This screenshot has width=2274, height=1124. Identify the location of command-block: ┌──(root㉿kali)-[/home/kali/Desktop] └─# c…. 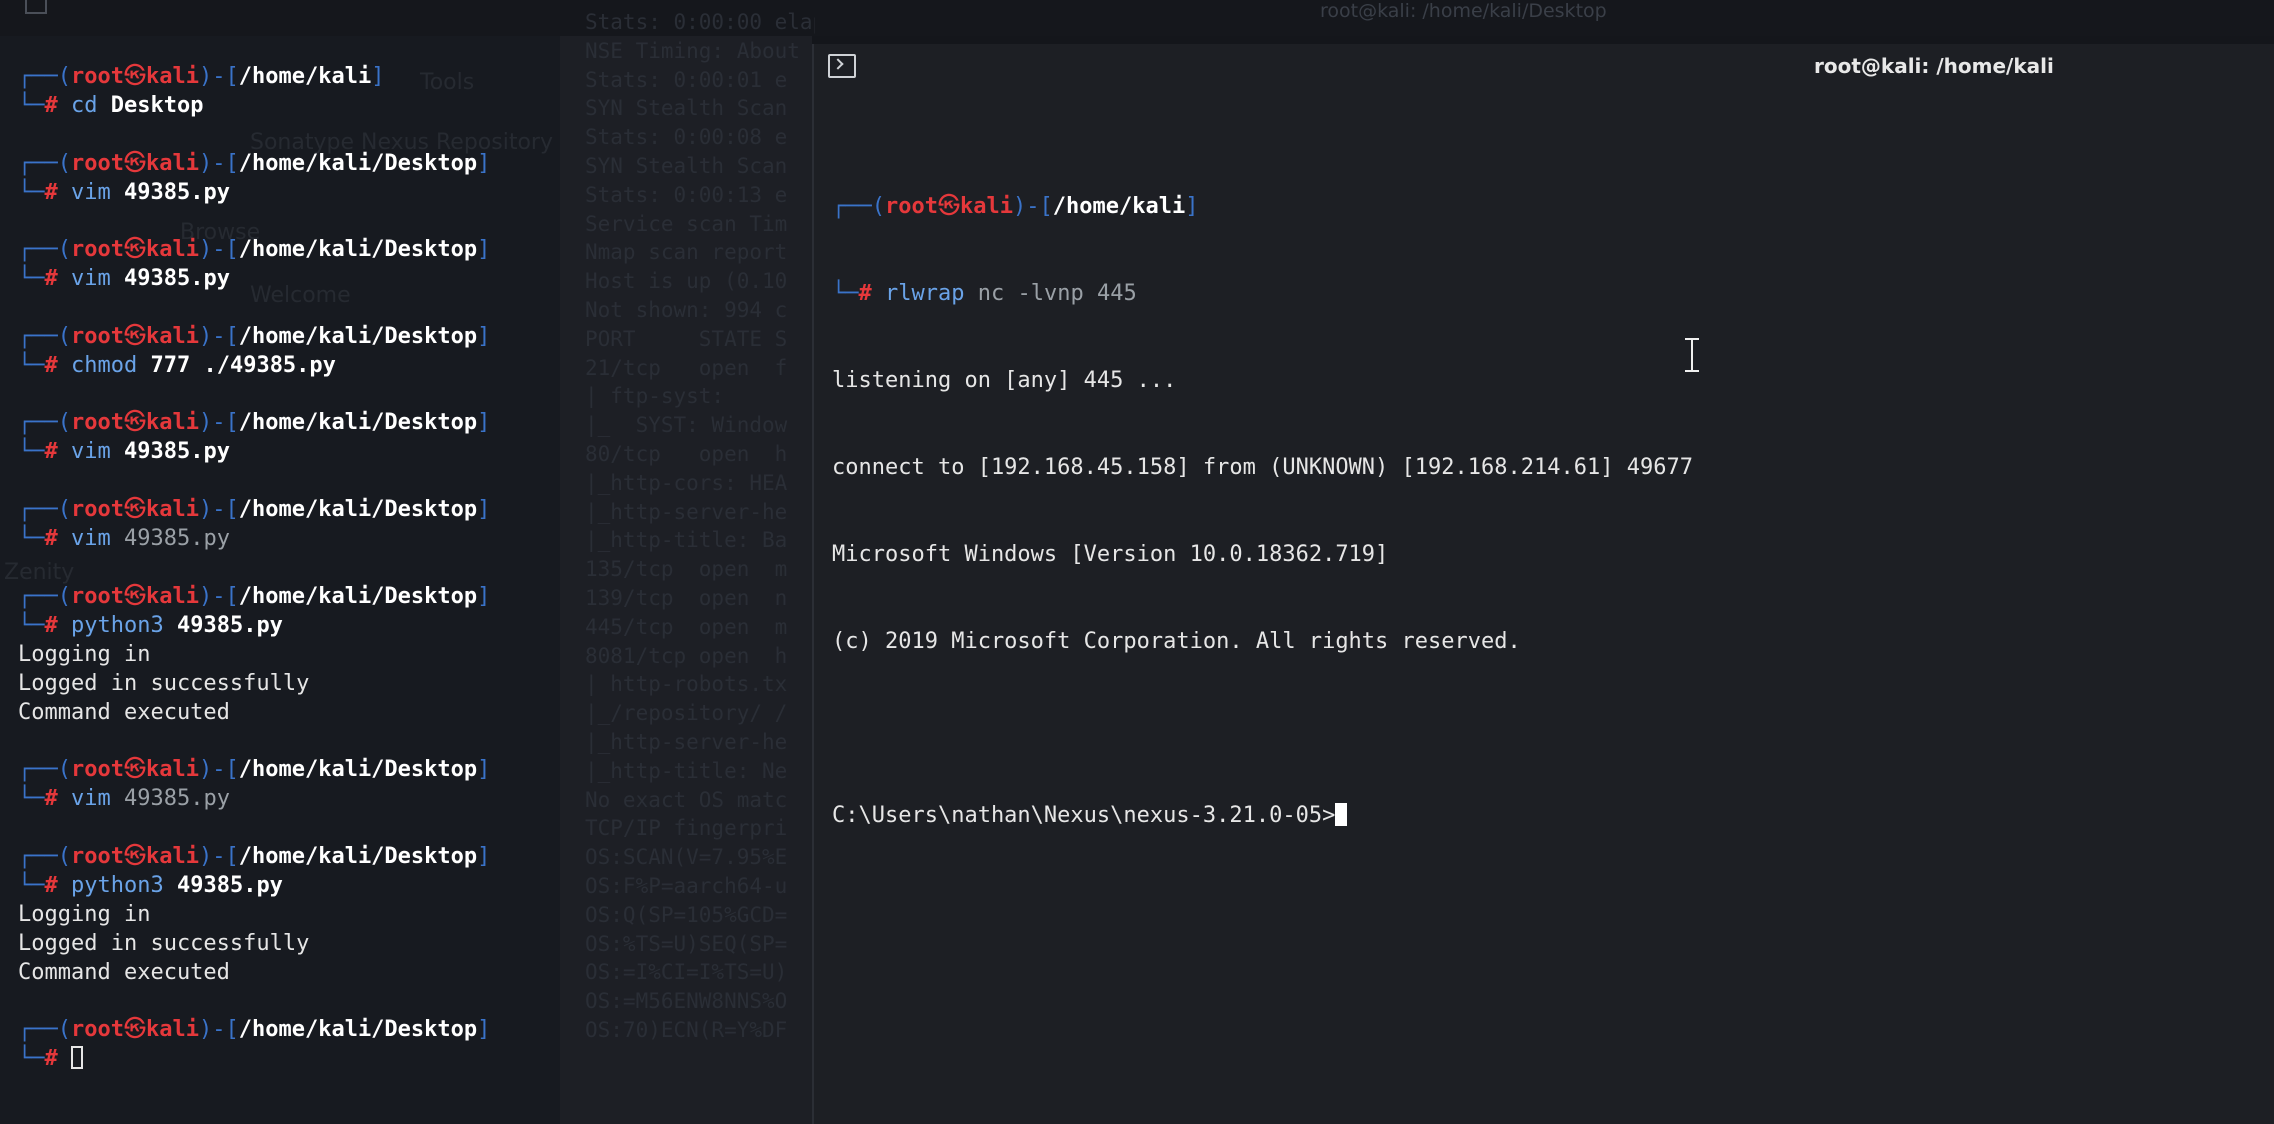
(413, 336).